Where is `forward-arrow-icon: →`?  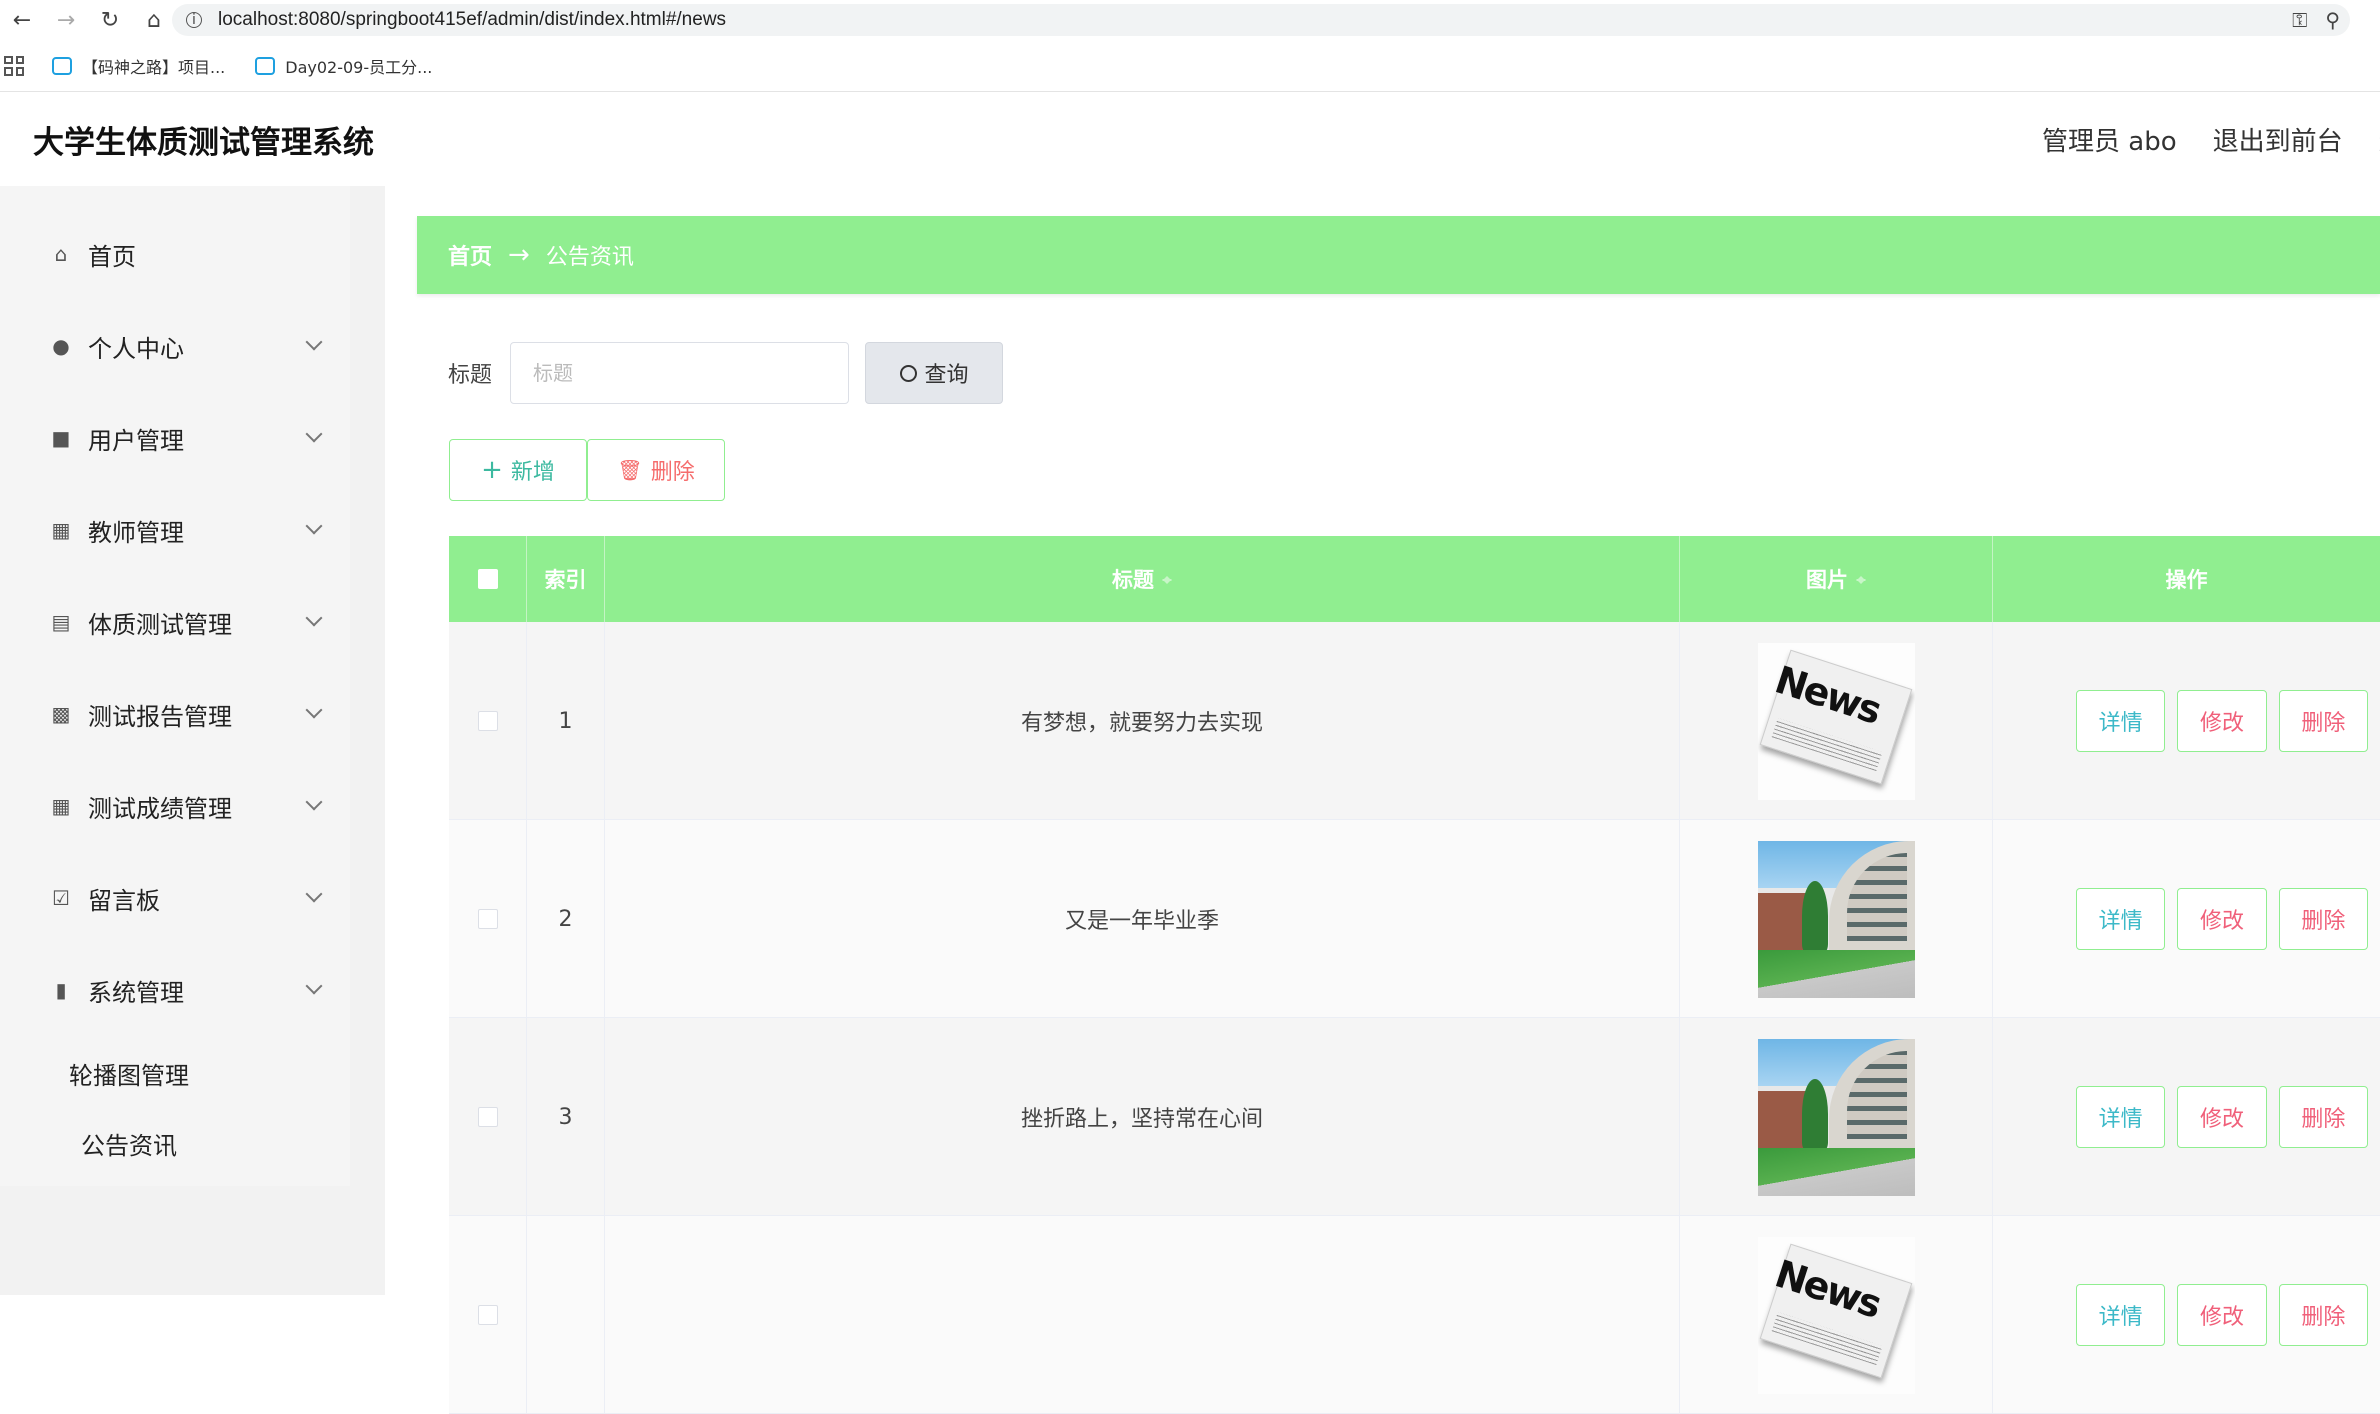
forward-arrow-icon: → is located at coordinates (66, 20).